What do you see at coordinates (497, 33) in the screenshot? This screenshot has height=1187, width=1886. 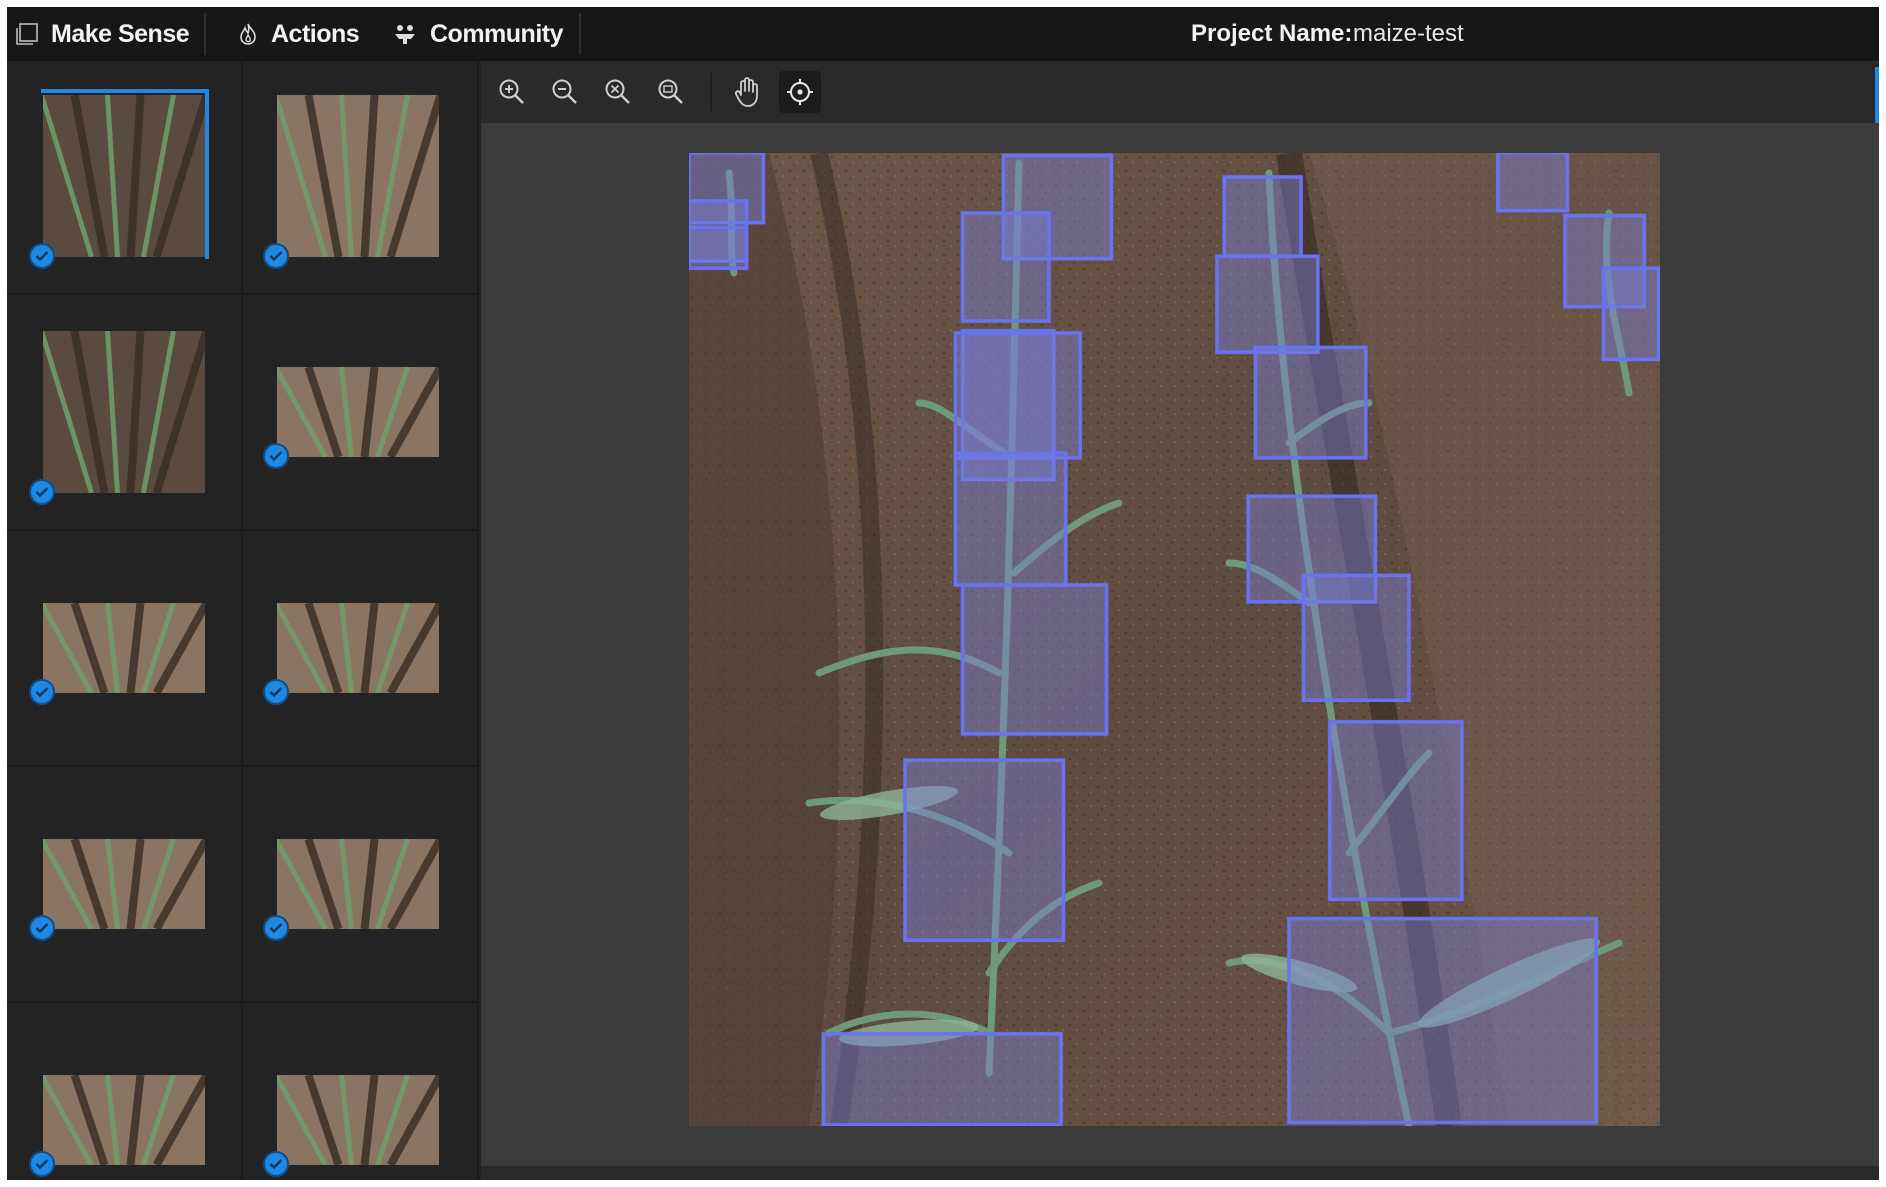 I see `menu-label: Community` at bounding box center [497, 33].